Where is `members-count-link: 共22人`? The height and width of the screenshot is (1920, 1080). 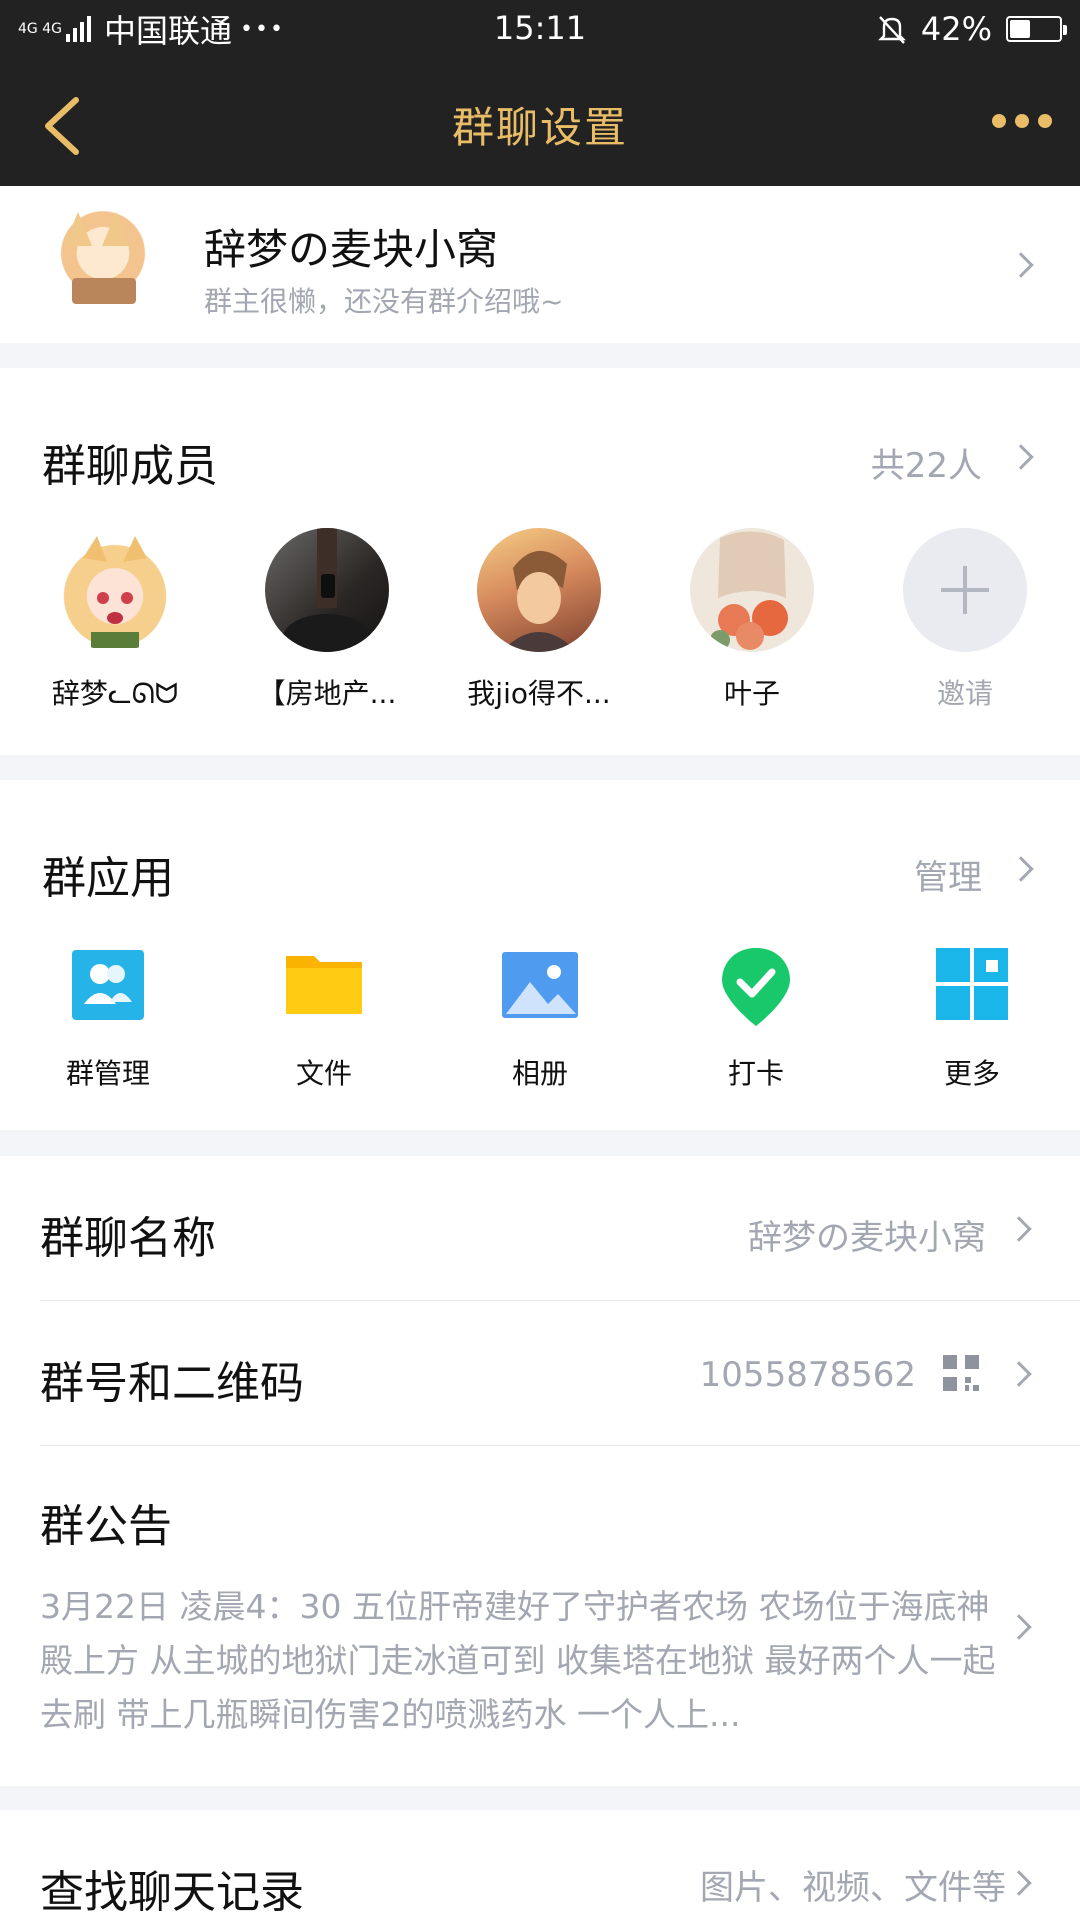
members-count-link: 共22人 is located at coordinates (926, 462).